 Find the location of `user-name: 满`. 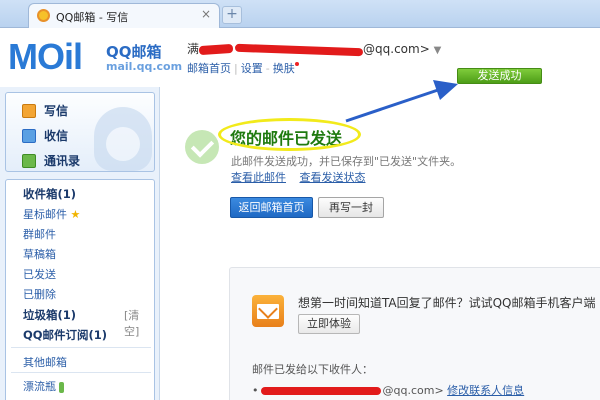

user-name: 满 is located at coordinates (193, 49).